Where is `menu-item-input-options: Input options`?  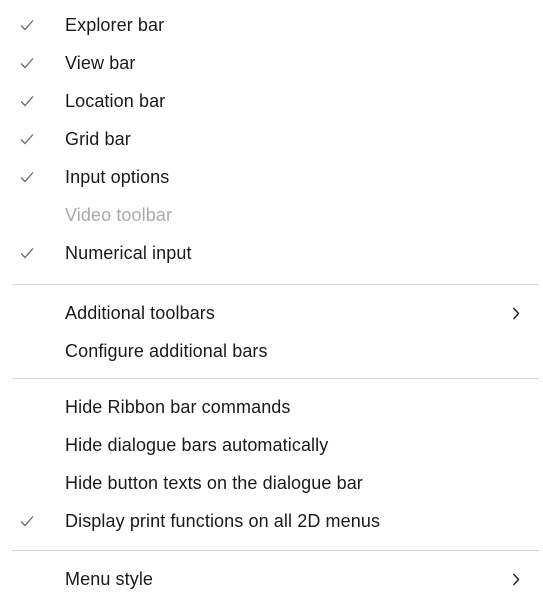 menu-item-input-options: Input options is located at coordinates (271, 177).